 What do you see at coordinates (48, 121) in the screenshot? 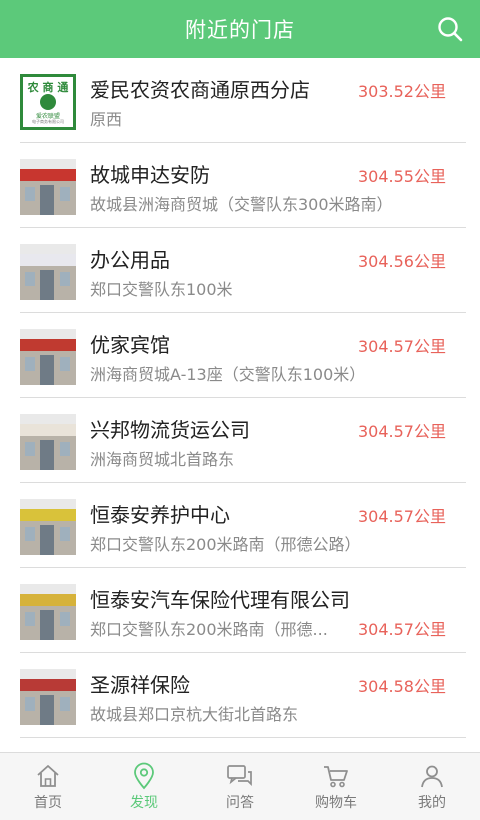
I see `logo-text: 电子商务有限公司` at bounding box center [48, 121].